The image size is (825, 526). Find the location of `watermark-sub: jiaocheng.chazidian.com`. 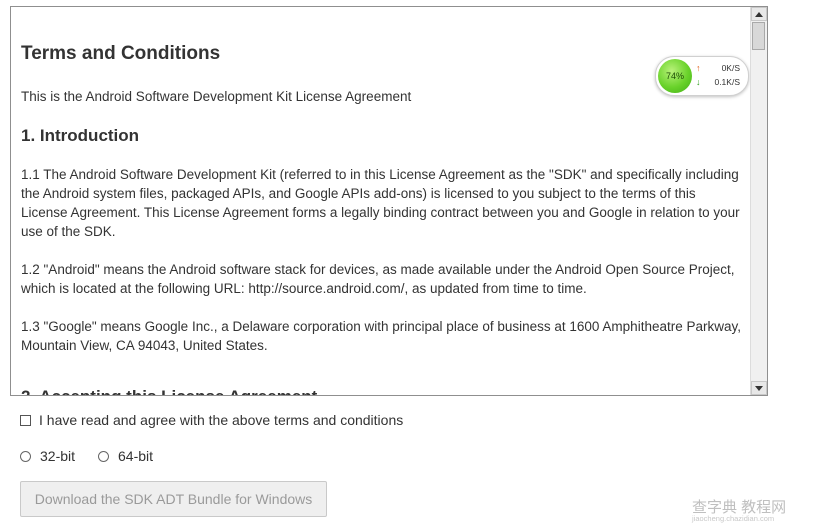

watermark-sub: jiaocheng.chazidian.com is located at coordinates (733, 518).